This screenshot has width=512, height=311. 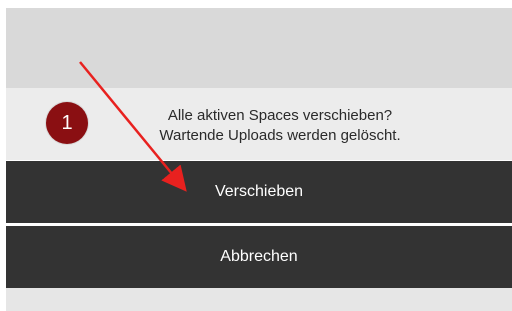 I want to click on message-line-question: Alle aktiven Spaces verschieben?, so click(x=280, y=115).